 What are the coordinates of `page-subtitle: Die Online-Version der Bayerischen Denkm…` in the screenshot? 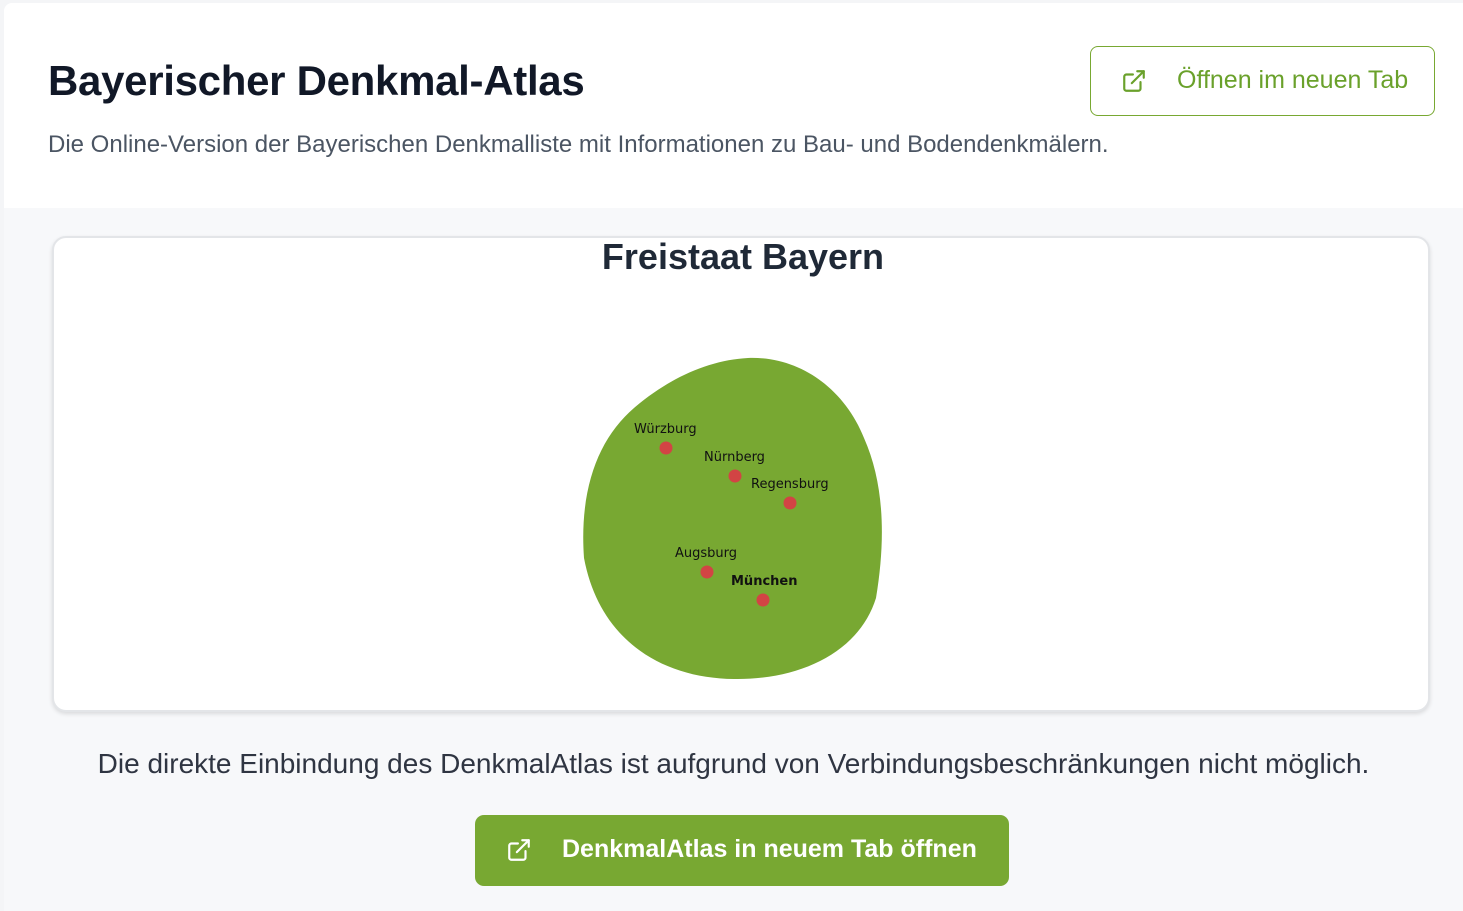 It's located at (578, 144).